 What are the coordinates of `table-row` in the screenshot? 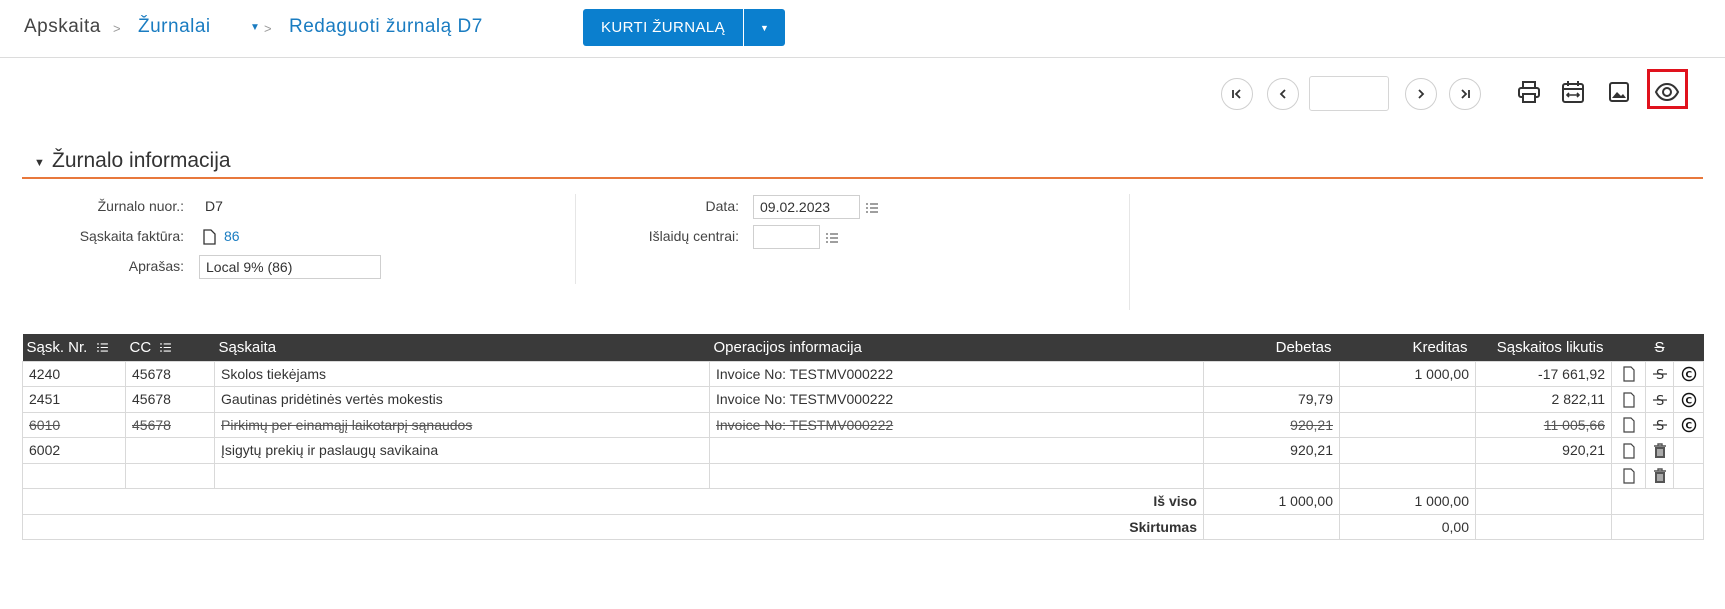 It's located at (863, 475).